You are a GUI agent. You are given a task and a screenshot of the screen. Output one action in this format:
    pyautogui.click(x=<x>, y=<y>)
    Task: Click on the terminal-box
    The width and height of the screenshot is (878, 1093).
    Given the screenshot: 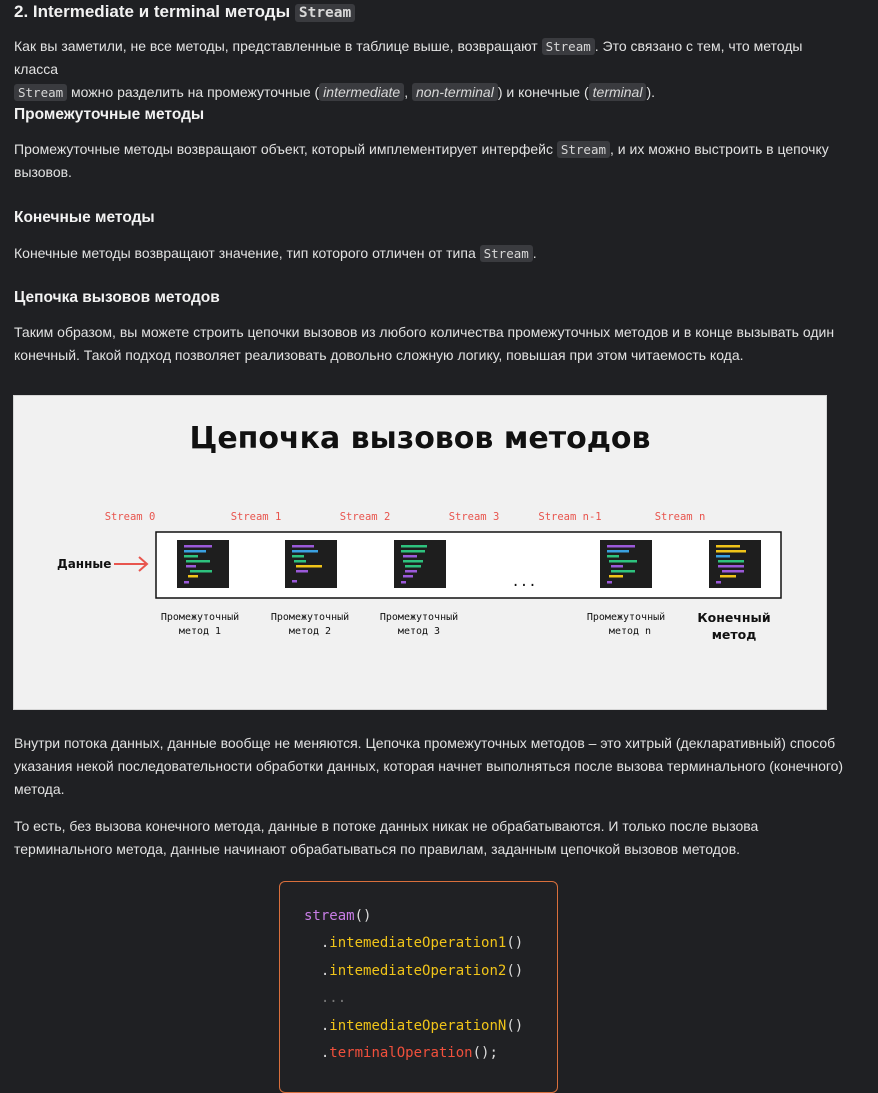 What is the action you would take?
    pyautogui.click(x=735, y=564)
    